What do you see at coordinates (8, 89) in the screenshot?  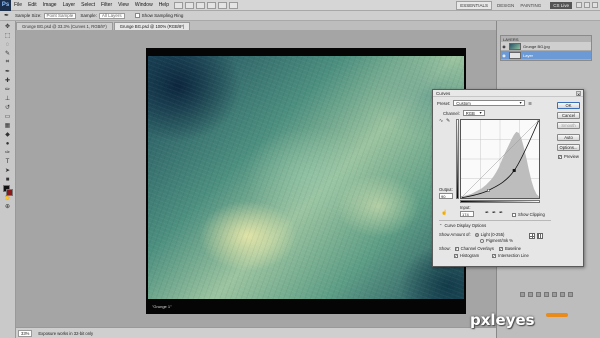 I see `brush-tool-icon: ✏` at bounding box center [8, 89].